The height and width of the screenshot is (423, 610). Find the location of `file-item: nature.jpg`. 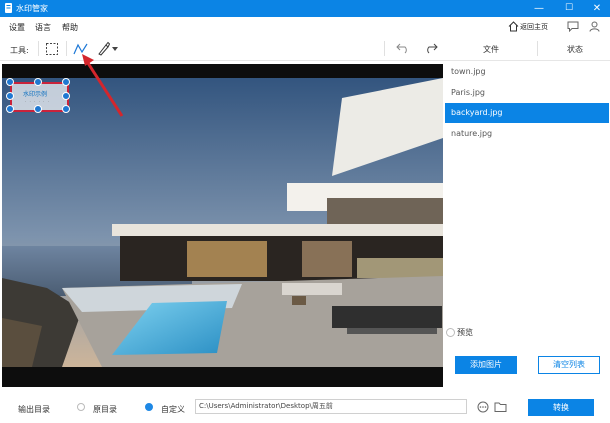

file-item: nature.jpg is located at coordinates (527, 134).